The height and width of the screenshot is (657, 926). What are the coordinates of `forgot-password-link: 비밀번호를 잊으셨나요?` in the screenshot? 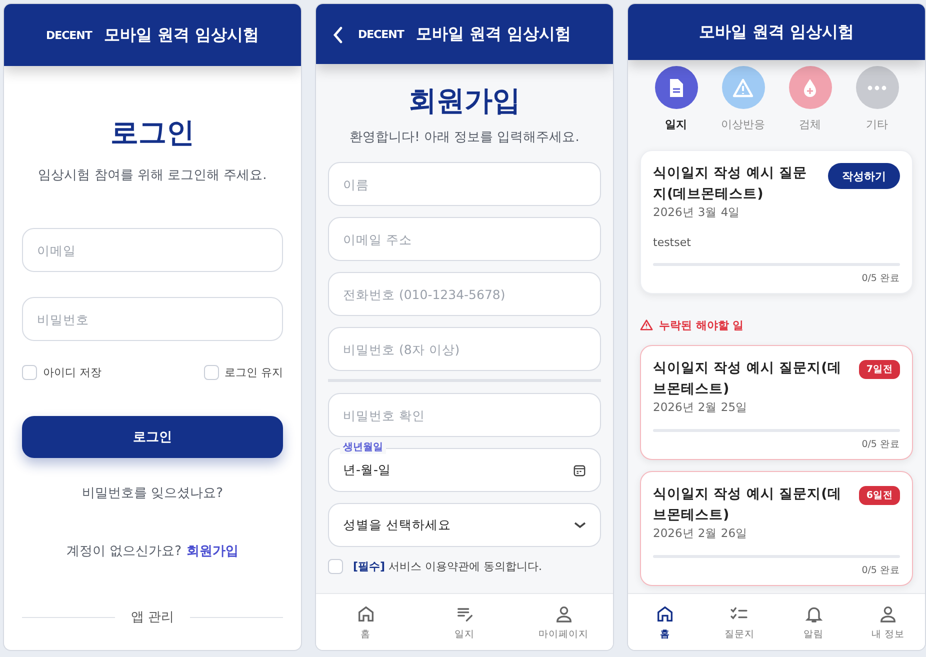 It's located at (153, 493).